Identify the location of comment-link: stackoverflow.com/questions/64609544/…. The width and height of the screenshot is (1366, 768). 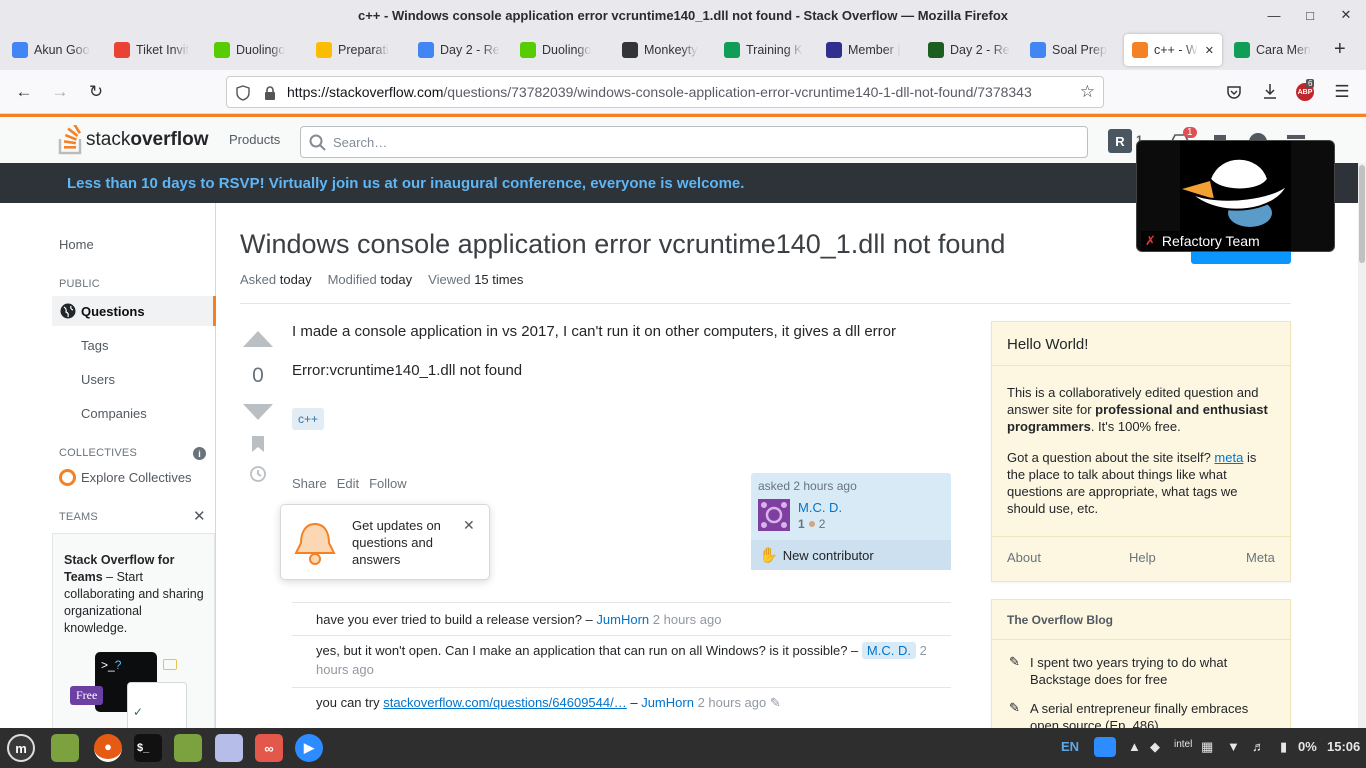
(505, 702).